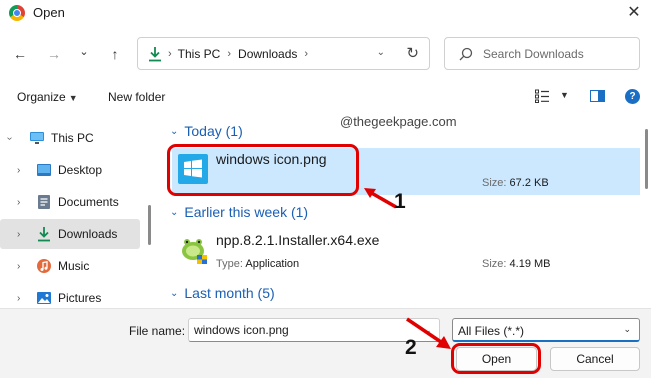 This screenshot has height=378, width=651. I want to click on caret-down-icon: ▼, so click(73, 98).